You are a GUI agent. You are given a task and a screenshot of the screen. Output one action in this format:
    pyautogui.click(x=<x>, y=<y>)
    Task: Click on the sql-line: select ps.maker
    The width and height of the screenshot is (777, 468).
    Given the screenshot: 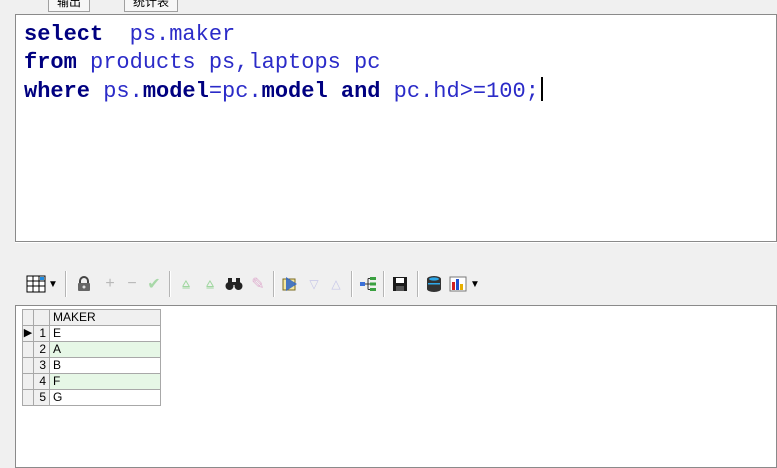 What is the action you would take?
    pyautogui.click(x=283, y=35)
    